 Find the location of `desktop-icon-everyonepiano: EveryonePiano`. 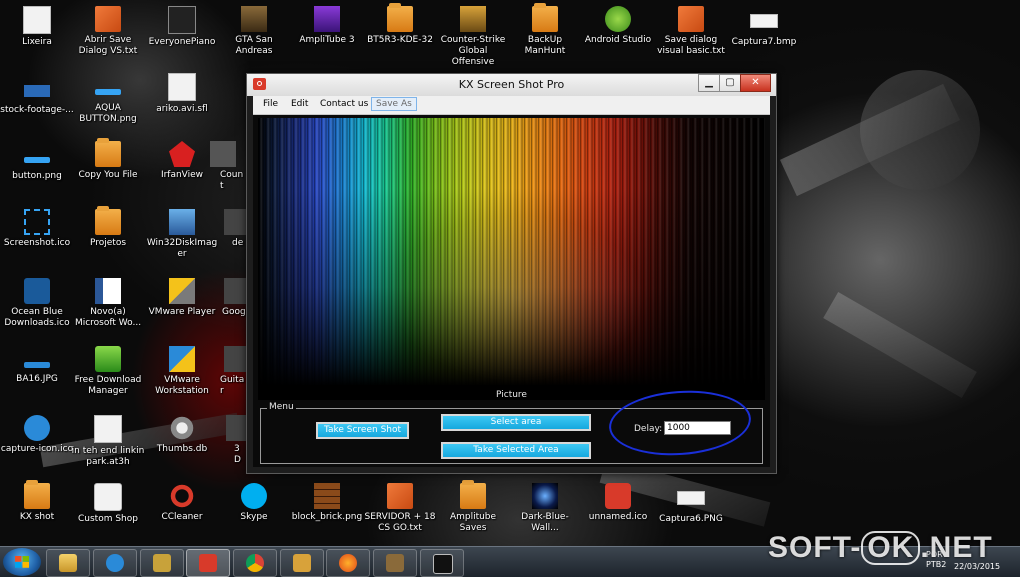

desktop-icon-everyonepiano: EveryonePiano is located at coordinates (182, 27).